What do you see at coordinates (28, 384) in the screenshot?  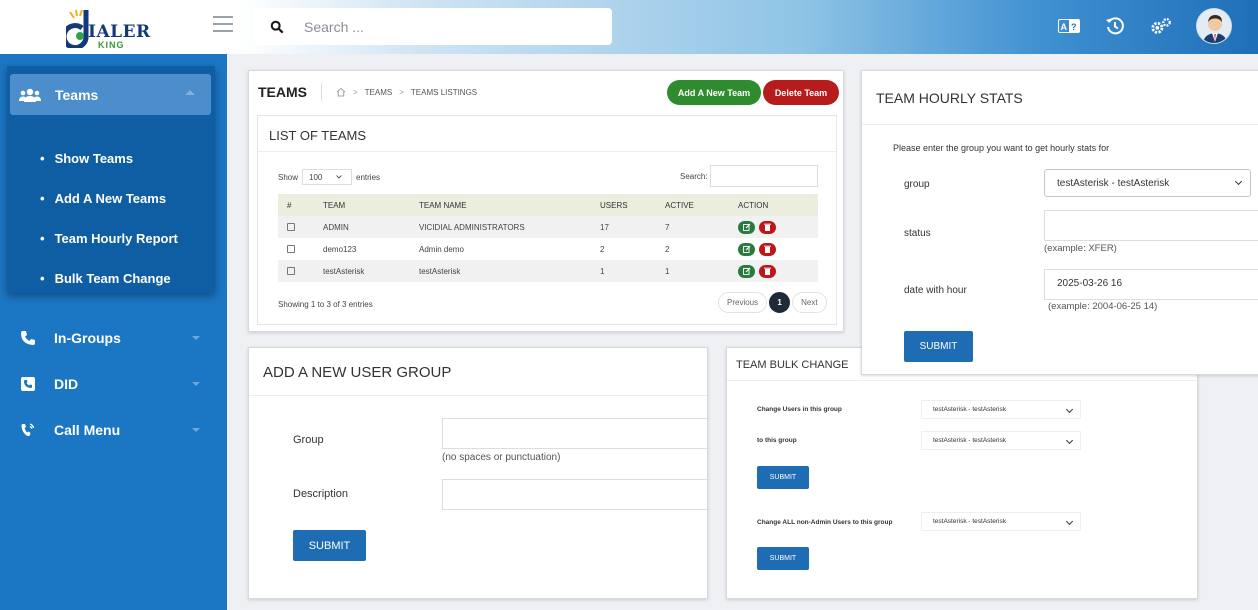 I see `phone-square-icon` at bounding box center [28, 384].